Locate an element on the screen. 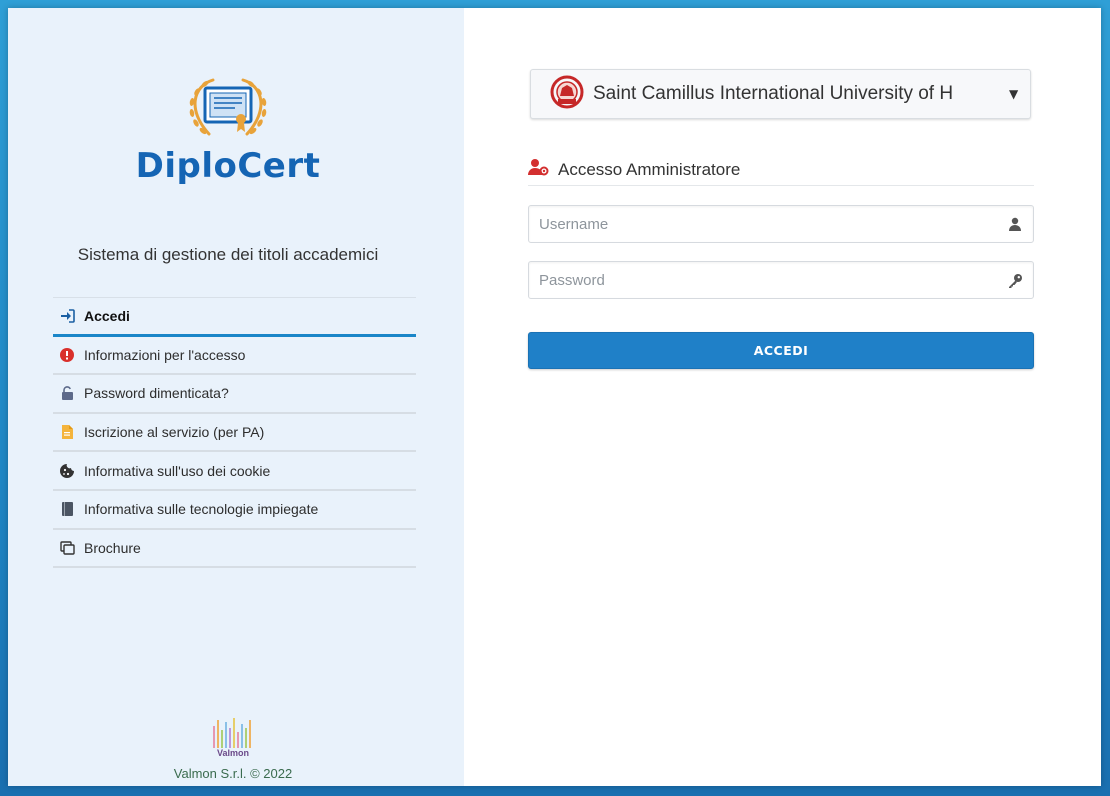  menu-label: Informativa sull'uso dei cookie is located at coordinates (177, 470).